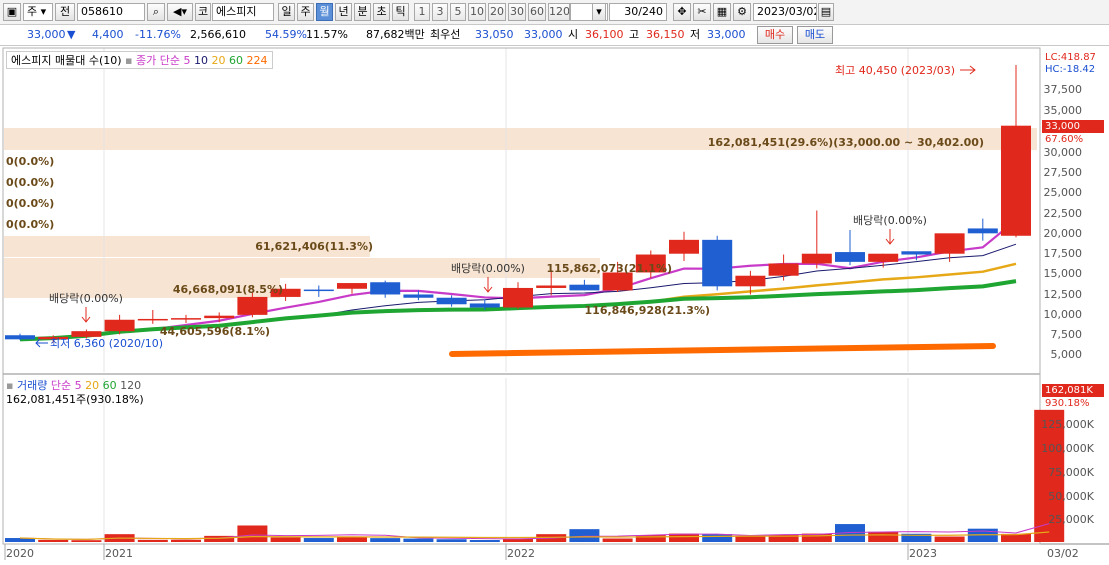 The width and height of the screenshot is (1109, 565). I want to click on hc-label: HC:-18.42, so click(1070, 69).